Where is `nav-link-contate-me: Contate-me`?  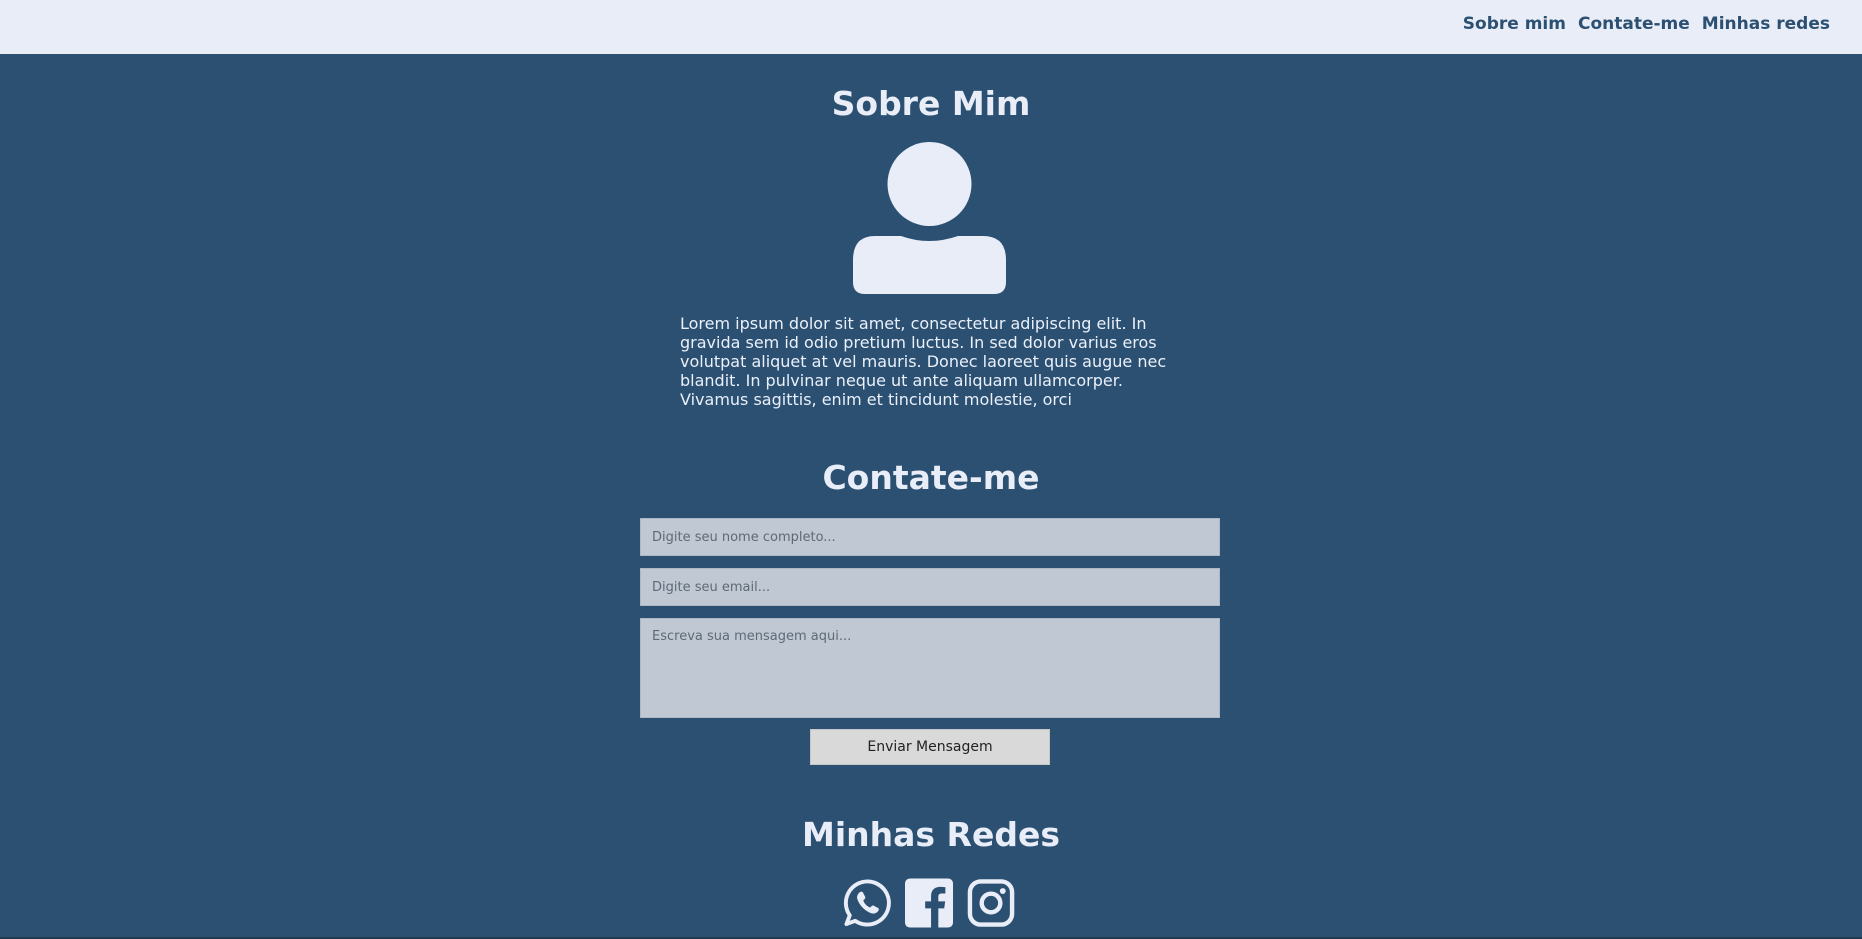
nav-link-contate-me: Contate-me is located at coordinates (1634, 24).